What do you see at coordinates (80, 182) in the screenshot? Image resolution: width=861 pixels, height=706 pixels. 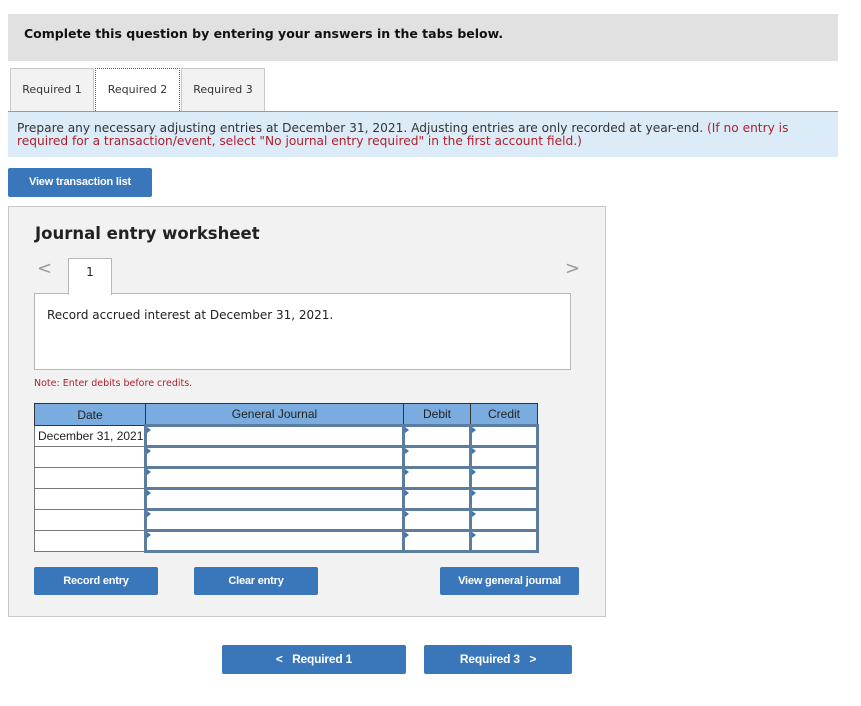 I see `view-transaction-list-button: View transaction list` at bounding box center [80, 182].